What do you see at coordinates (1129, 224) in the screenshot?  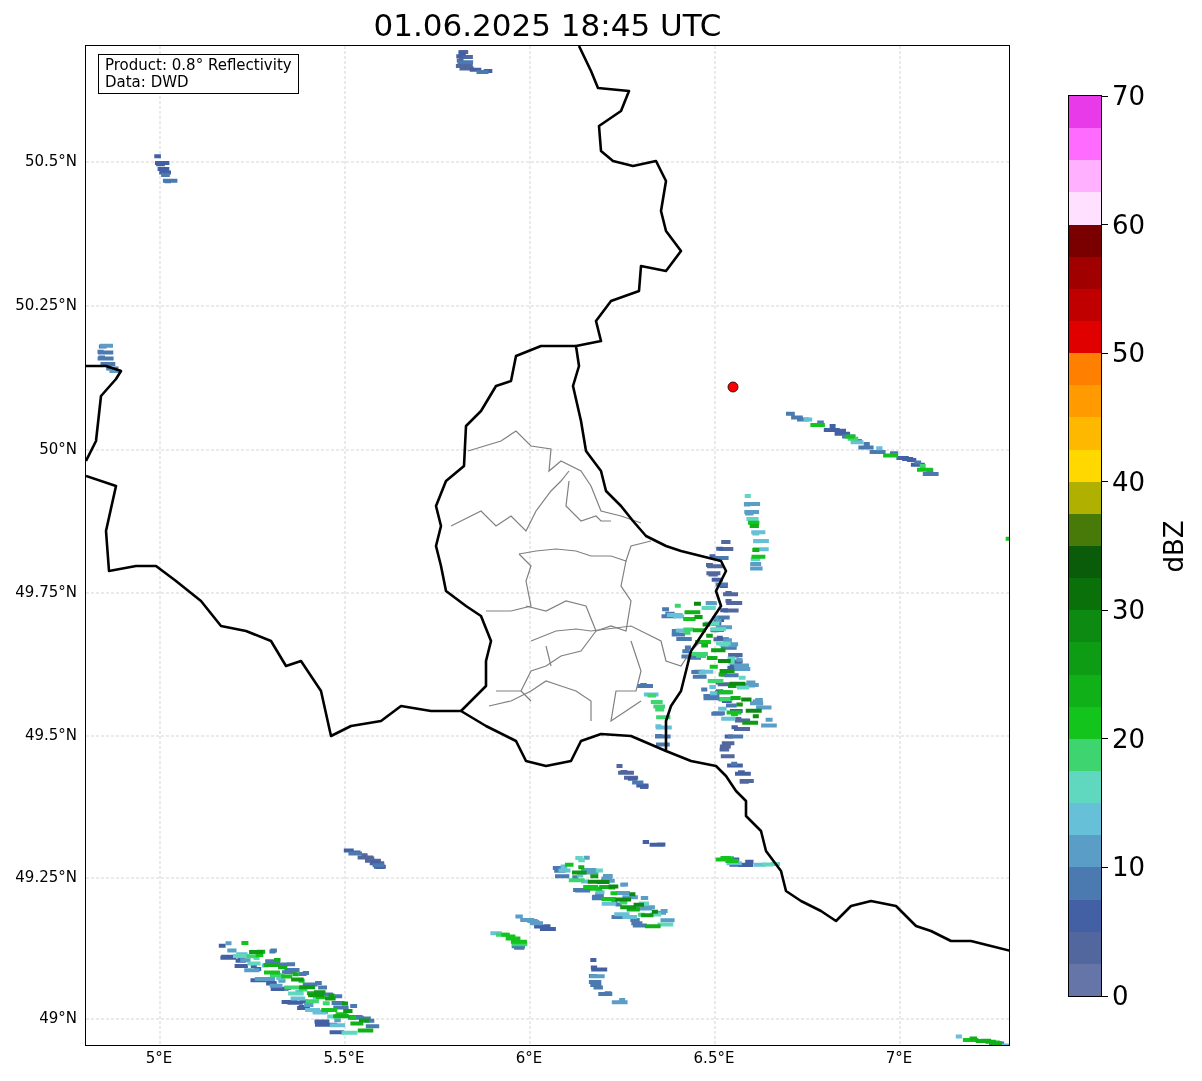 I see `colorbar-tick-label: 60` at bounding box center [1129, 224].